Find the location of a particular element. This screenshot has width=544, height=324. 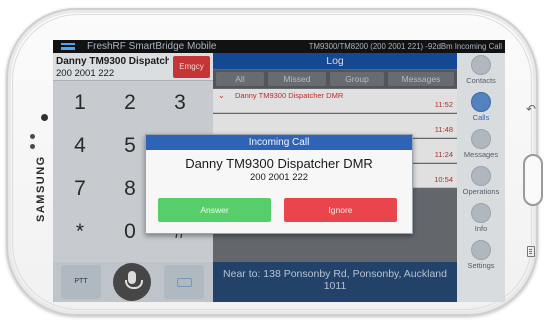

app-title: FreshRF SmartBridge Mobile is located at coordinates (152, 46).